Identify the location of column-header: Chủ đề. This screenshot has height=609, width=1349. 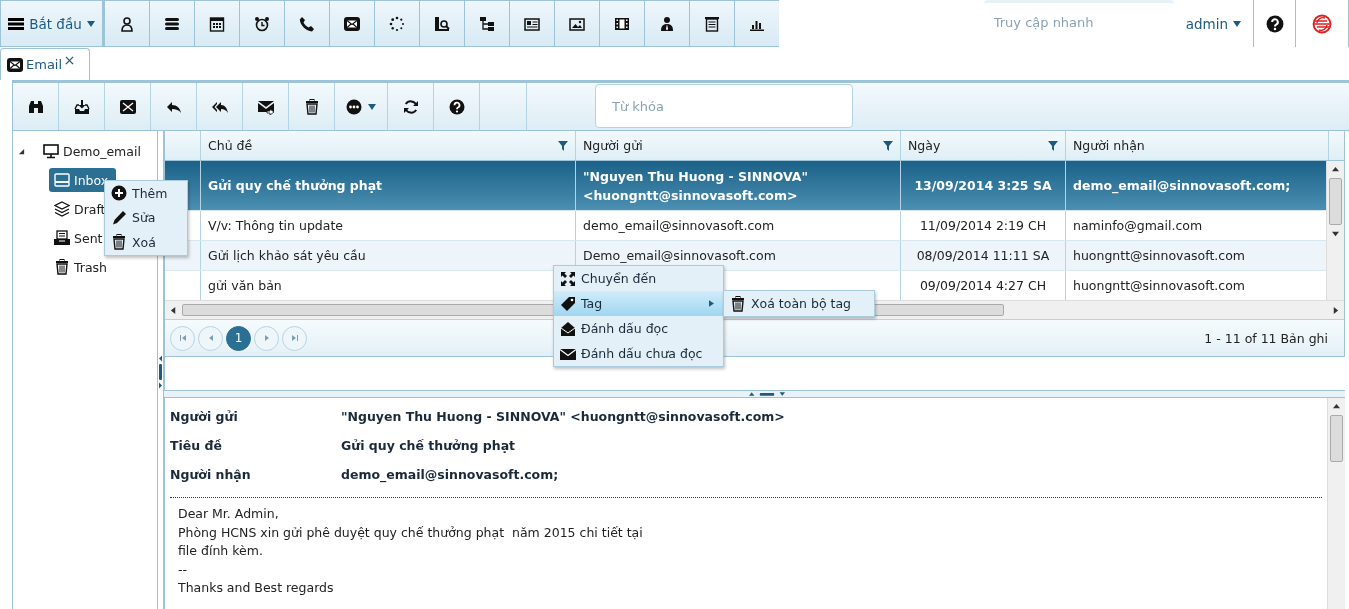
(388, 145).